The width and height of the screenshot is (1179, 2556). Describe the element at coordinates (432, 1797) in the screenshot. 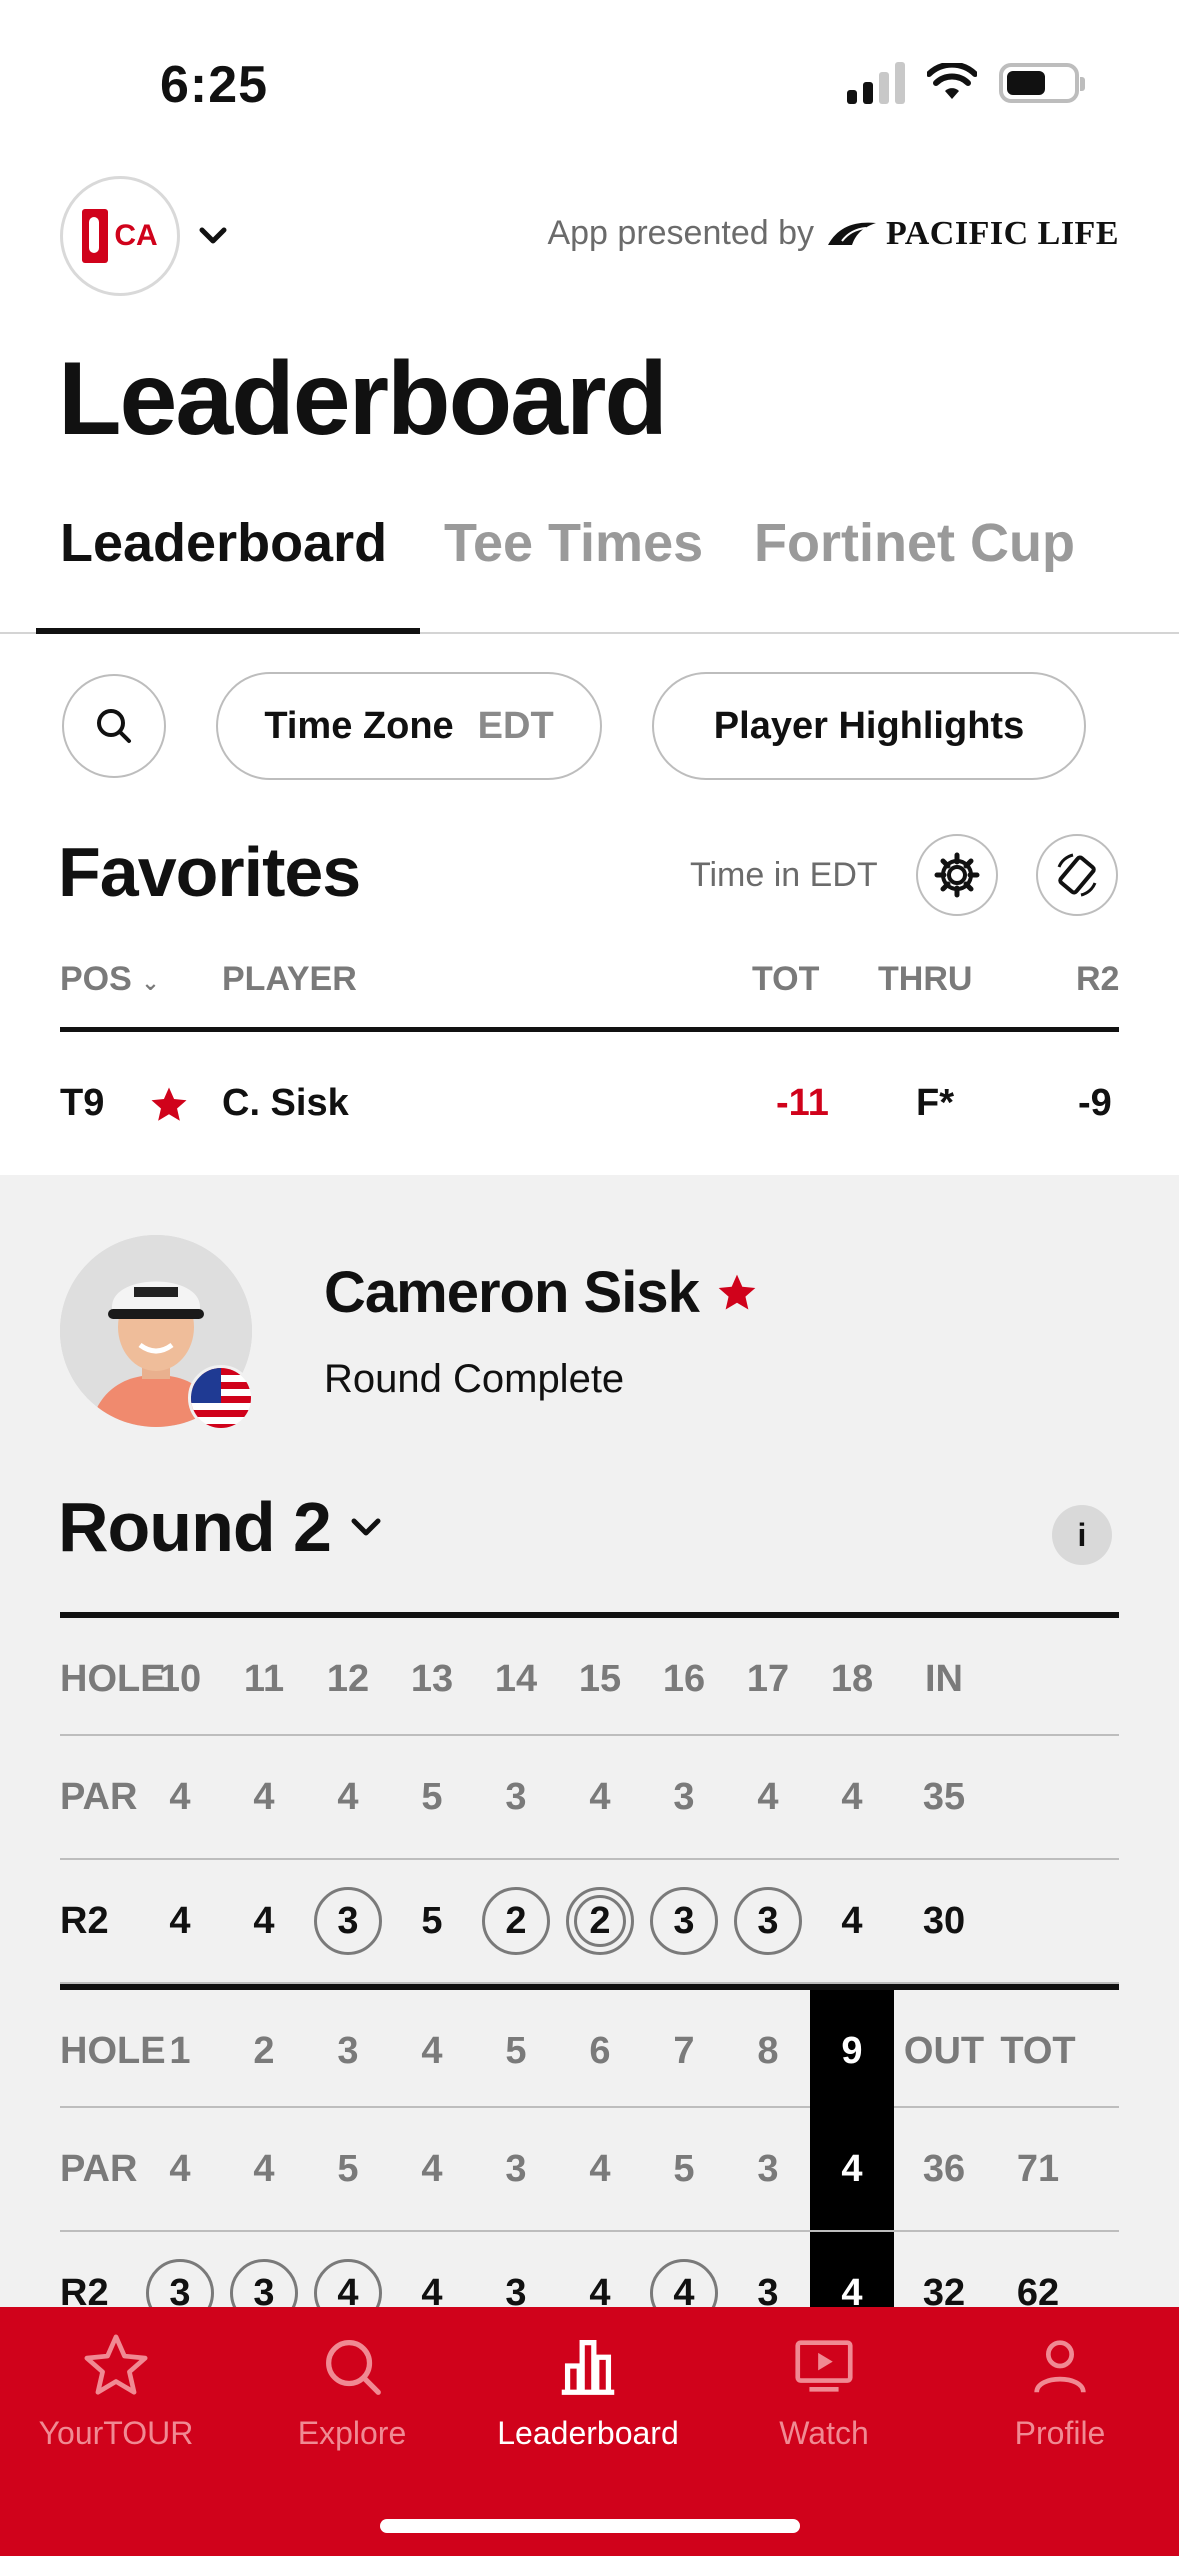

I see `par-value: 5` at that location.